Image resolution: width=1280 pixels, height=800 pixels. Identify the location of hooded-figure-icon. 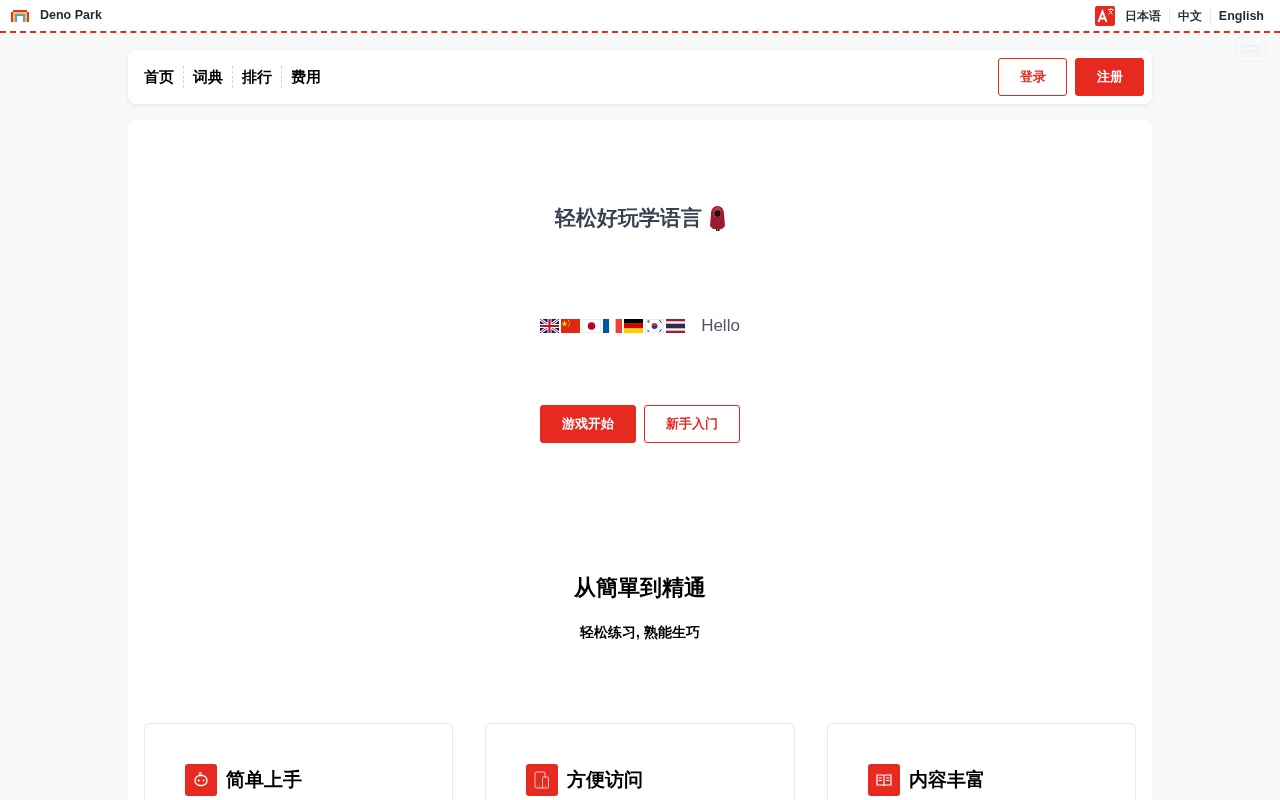
(717, 218).